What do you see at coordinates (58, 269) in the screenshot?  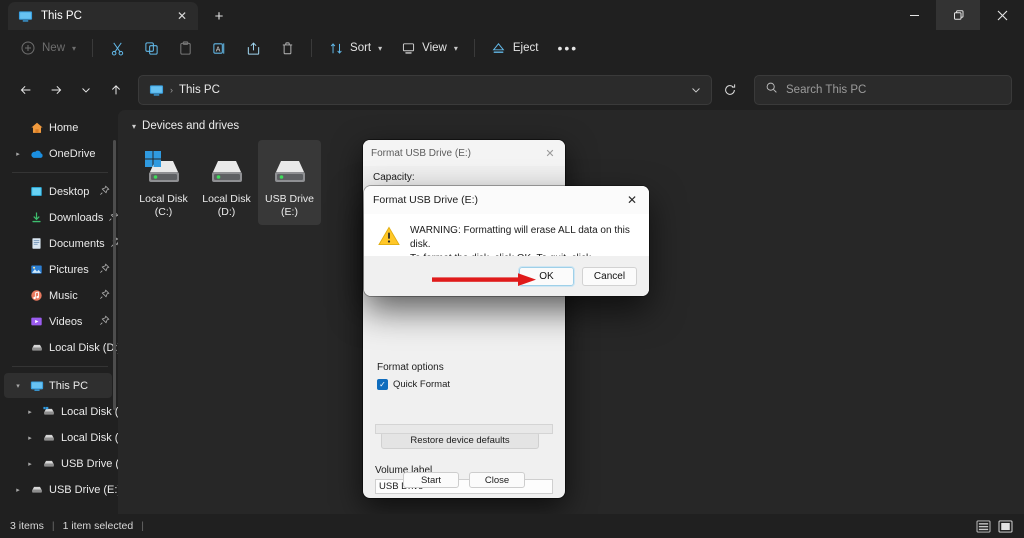 I see `sidebar-item-pictures: Pictures` at bounding box center [58, 269].